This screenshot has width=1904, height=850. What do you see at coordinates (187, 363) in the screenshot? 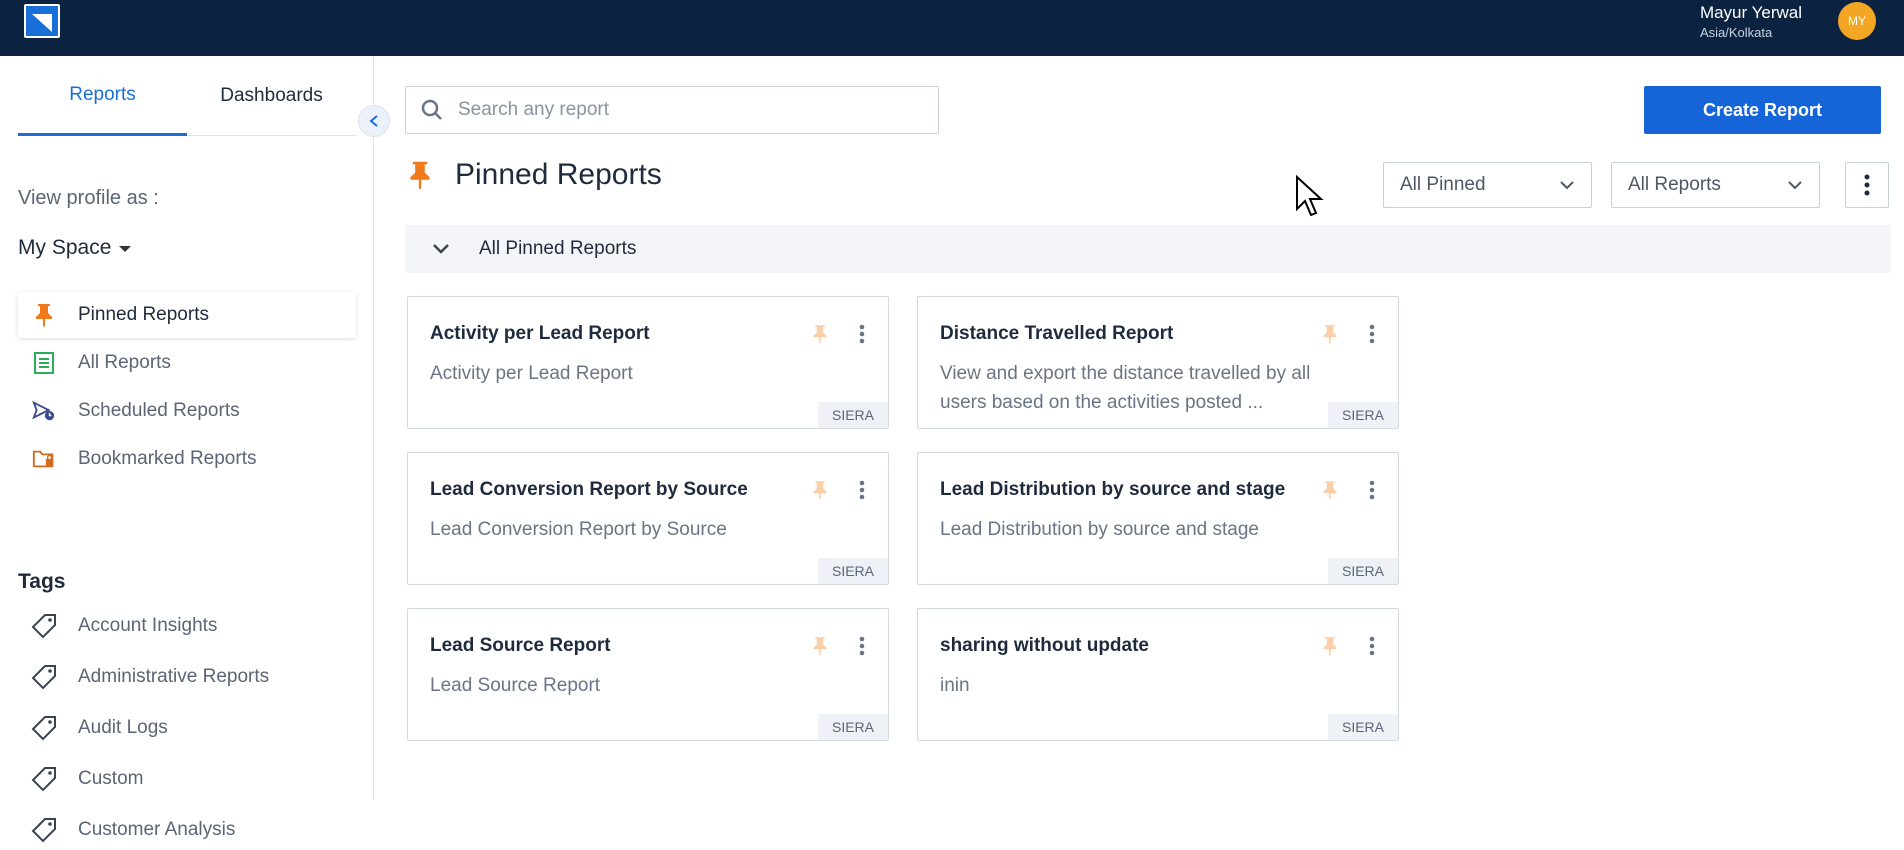
I see `sidebar-item-all-reports: All Reports` at bounding box center [187, 363].